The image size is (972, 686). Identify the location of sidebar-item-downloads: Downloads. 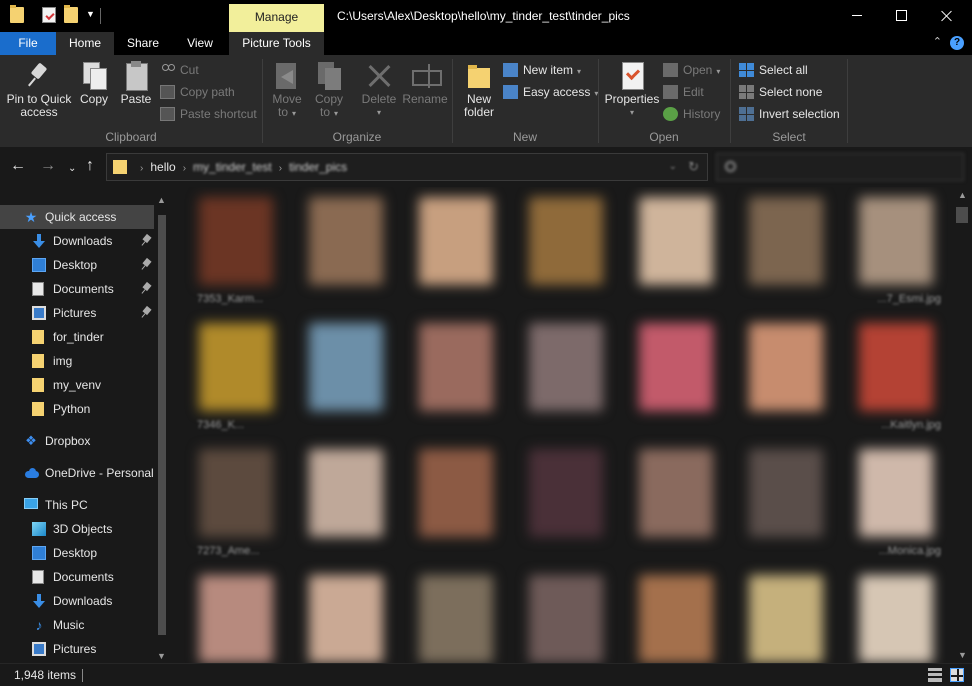
(77, 241).